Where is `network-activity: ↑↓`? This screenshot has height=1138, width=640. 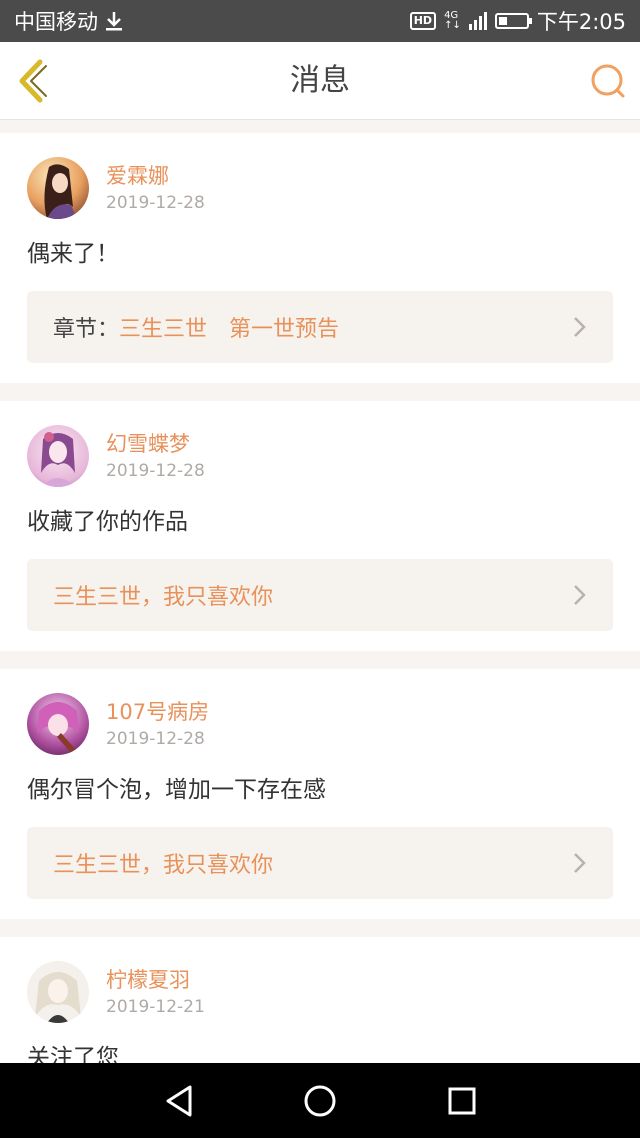
network-activity: ↑↓ is located at coordinates (452, 25).